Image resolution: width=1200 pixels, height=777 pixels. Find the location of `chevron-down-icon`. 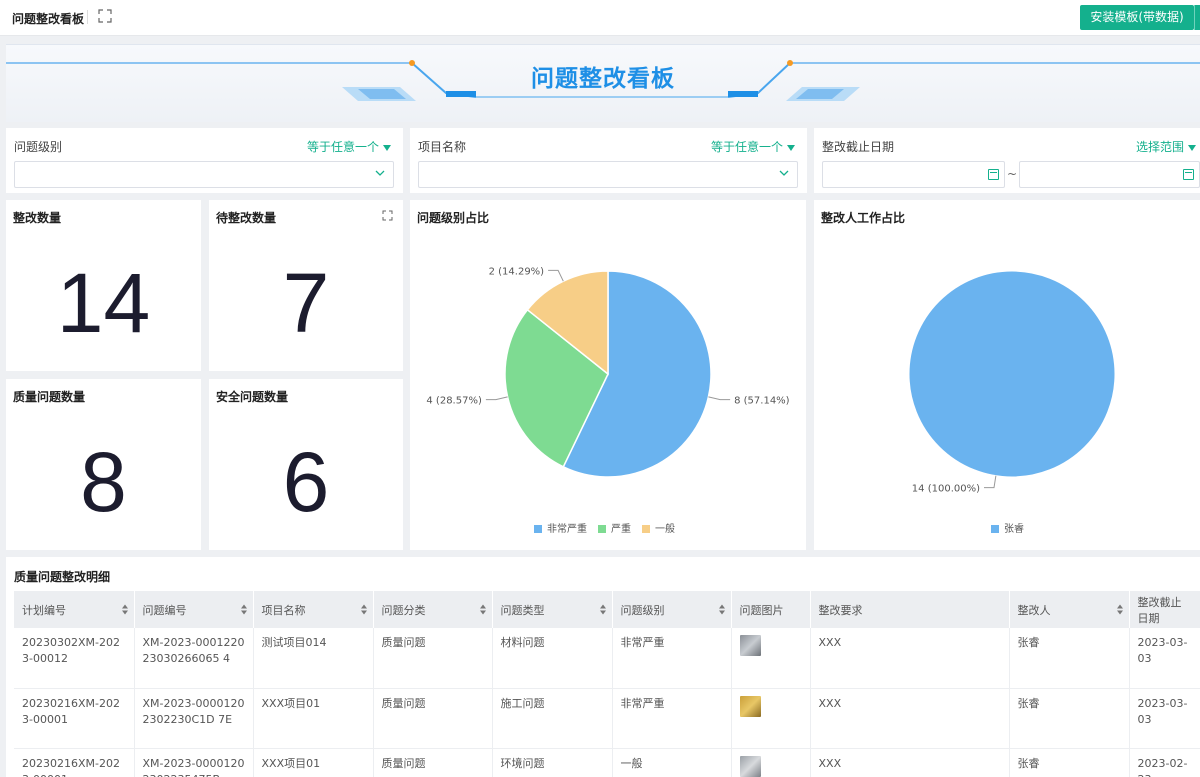

chevron-down-icon is located at coordinates (380, 173).